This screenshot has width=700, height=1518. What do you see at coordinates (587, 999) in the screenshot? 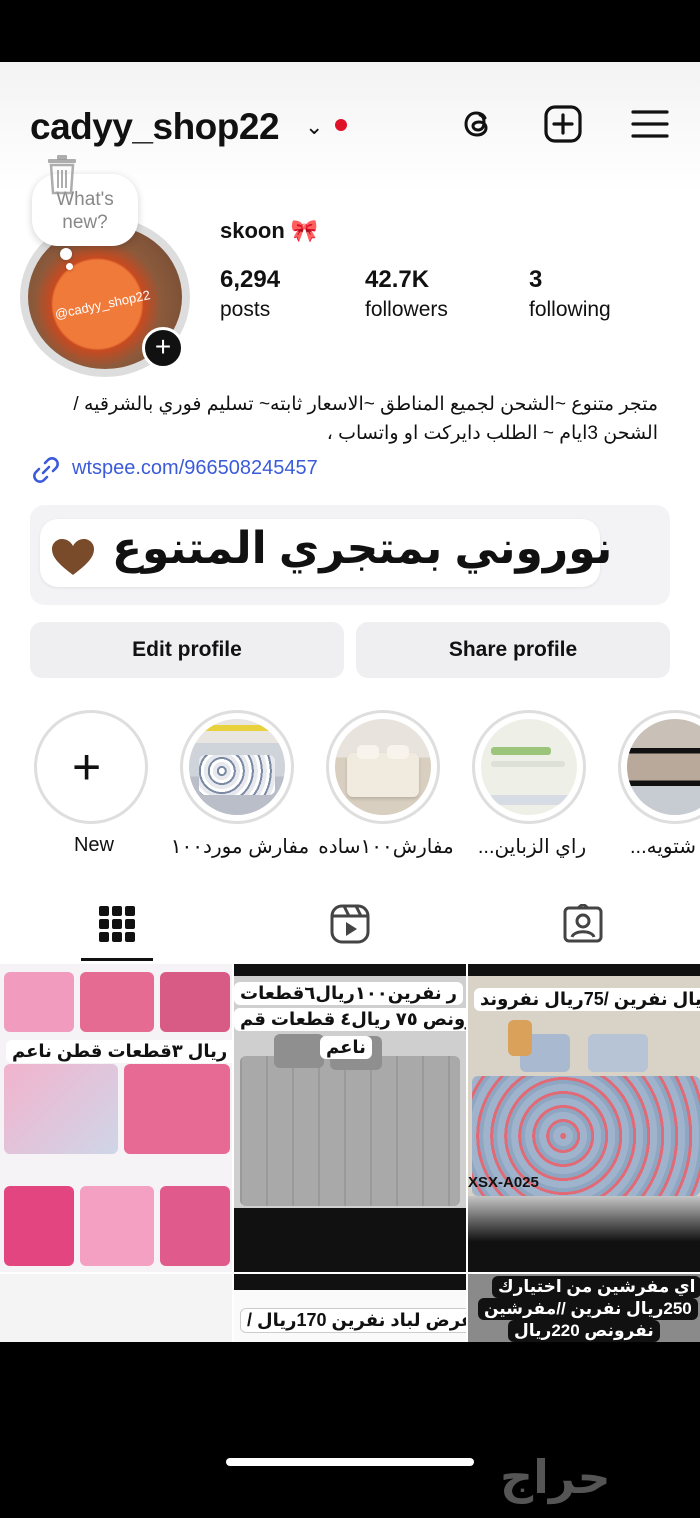
I see `post-label: 10ريال نفرين /75ريال نفروند` at bounding box center [587, 999].